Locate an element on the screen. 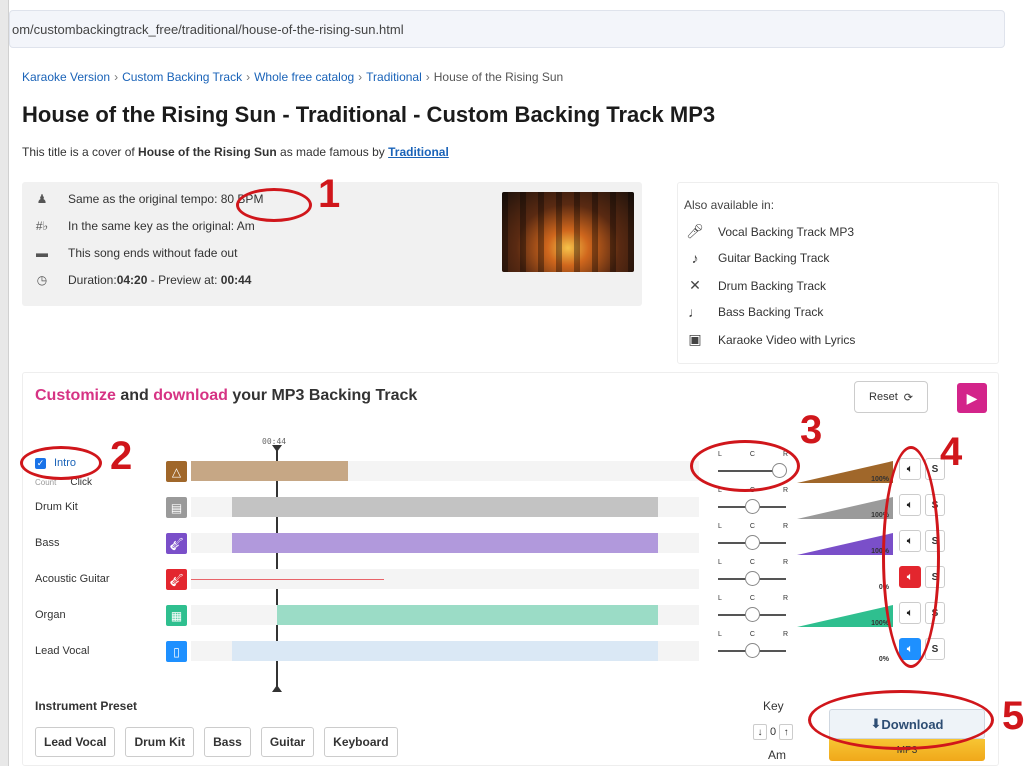 Image resolution: width=1035 pixels, height=766 pixels. available-karaoke-video: ▣ Karaoke Video with Lyrics is located at coordinates (769, 339).